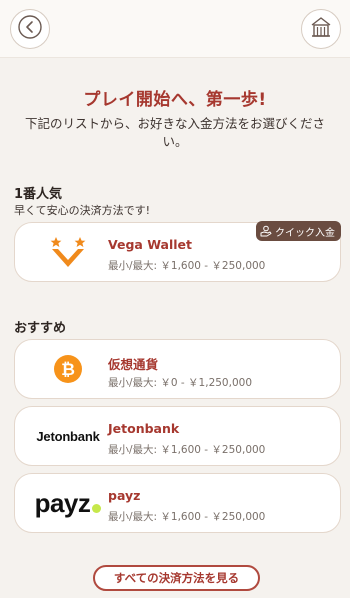  I want to click on jetonbank-logo: Jetonbank, so click(68, 436).